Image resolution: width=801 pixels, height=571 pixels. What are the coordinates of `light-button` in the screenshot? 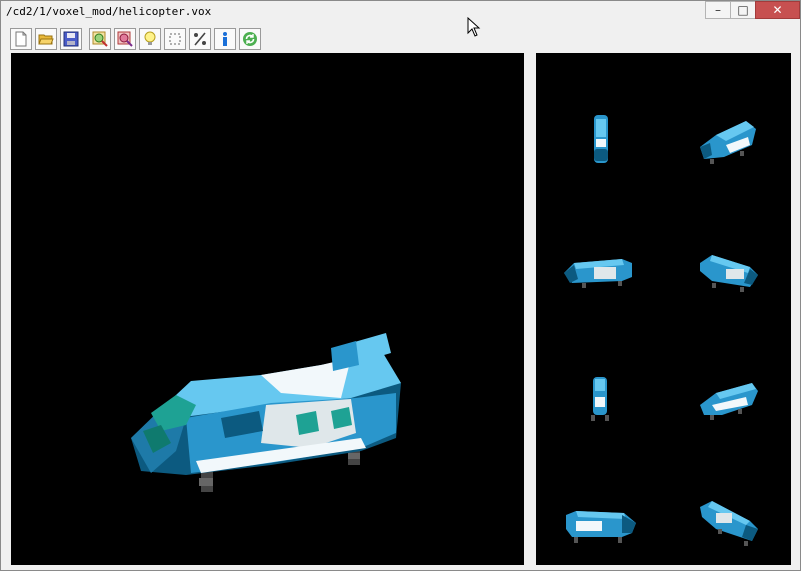 It's located at (150, 39).